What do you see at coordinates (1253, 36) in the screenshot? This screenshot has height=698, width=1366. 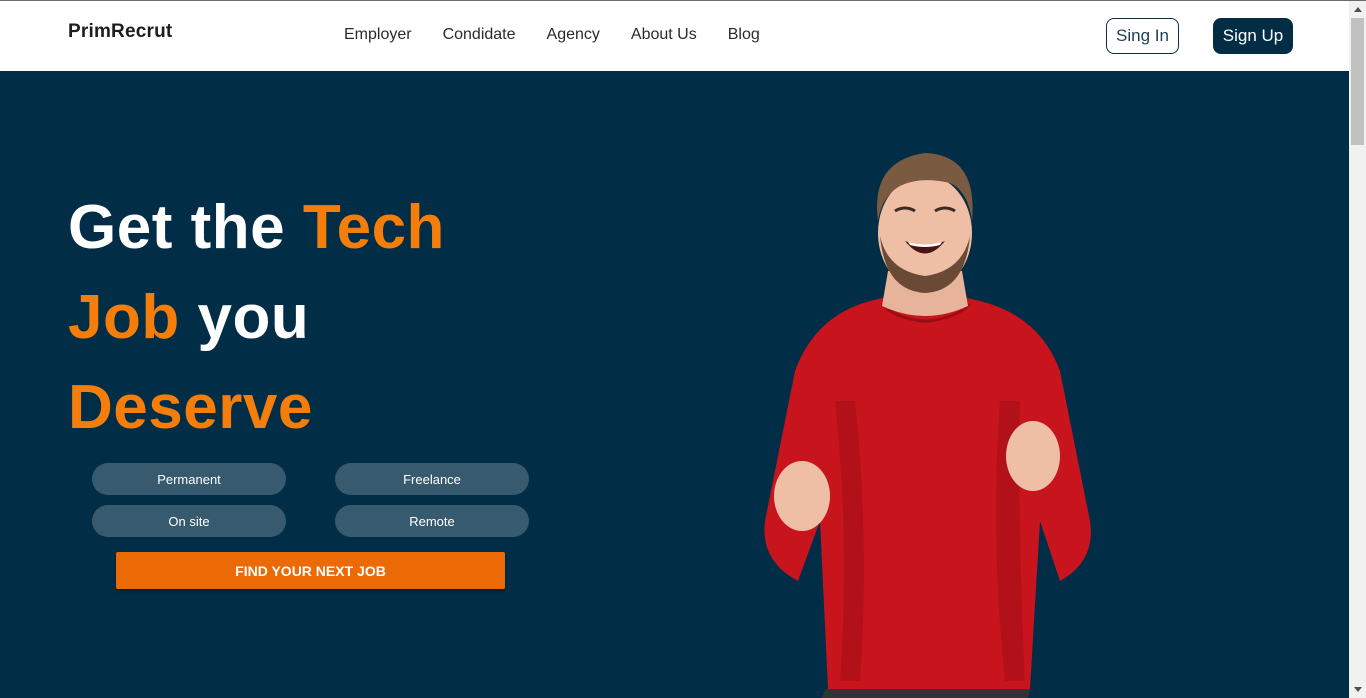 I see `sign-up-button: Sign Up` at bounding box center [1253, 36].